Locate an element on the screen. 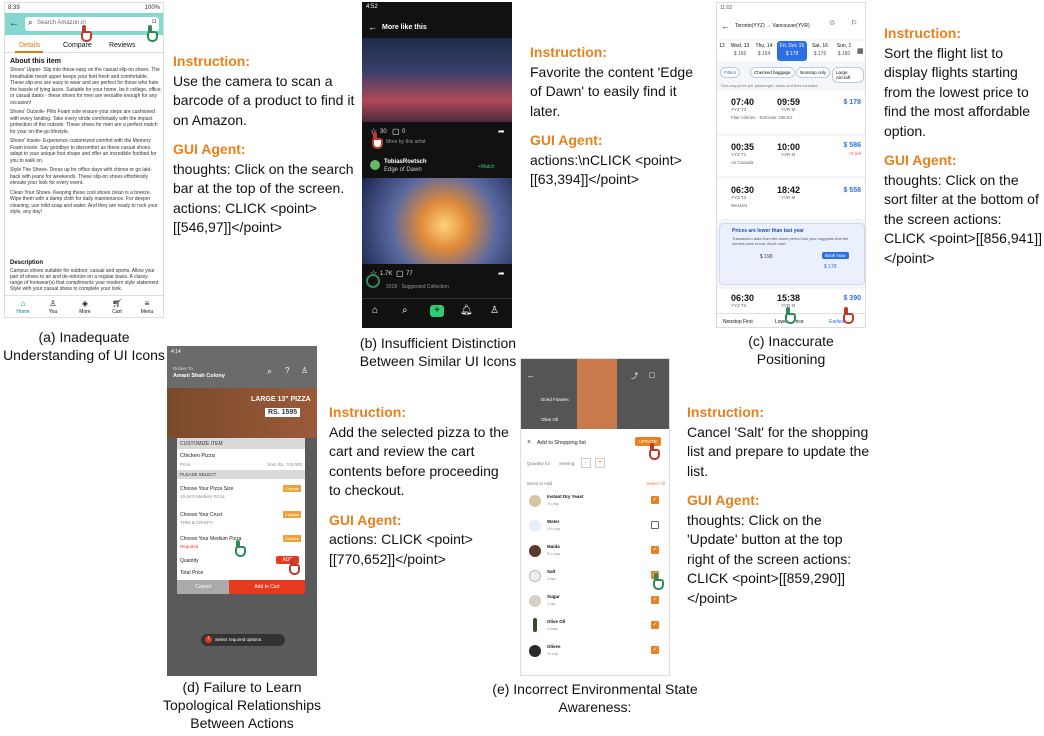 This screenshot has width=1044, height=736. date-cell: Wed, 13 is located at coordinates (740, 46).